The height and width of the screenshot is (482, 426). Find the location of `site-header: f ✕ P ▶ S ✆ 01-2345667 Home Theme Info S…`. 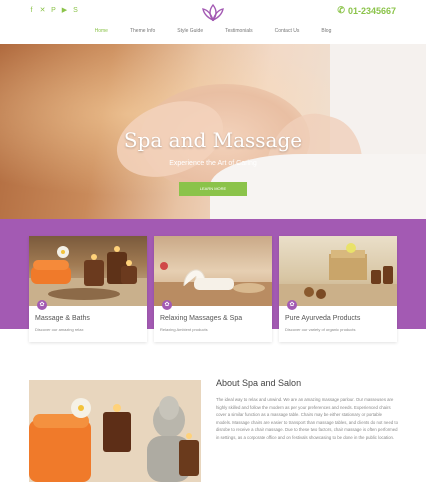

site-header: f ✕ P ▶ S ✆ 01-2345667 Home Theme Info S… is located at coordinates (213, 22).